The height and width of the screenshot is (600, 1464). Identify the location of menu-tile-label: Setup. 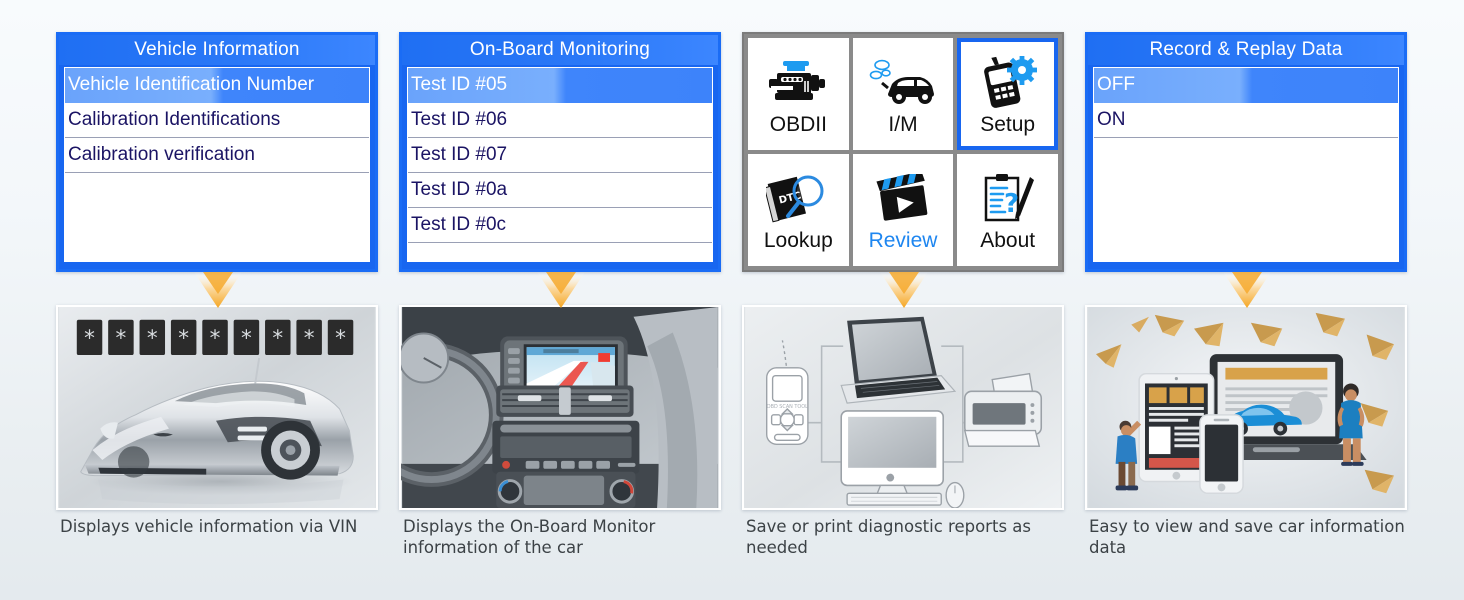
(1008, 124).